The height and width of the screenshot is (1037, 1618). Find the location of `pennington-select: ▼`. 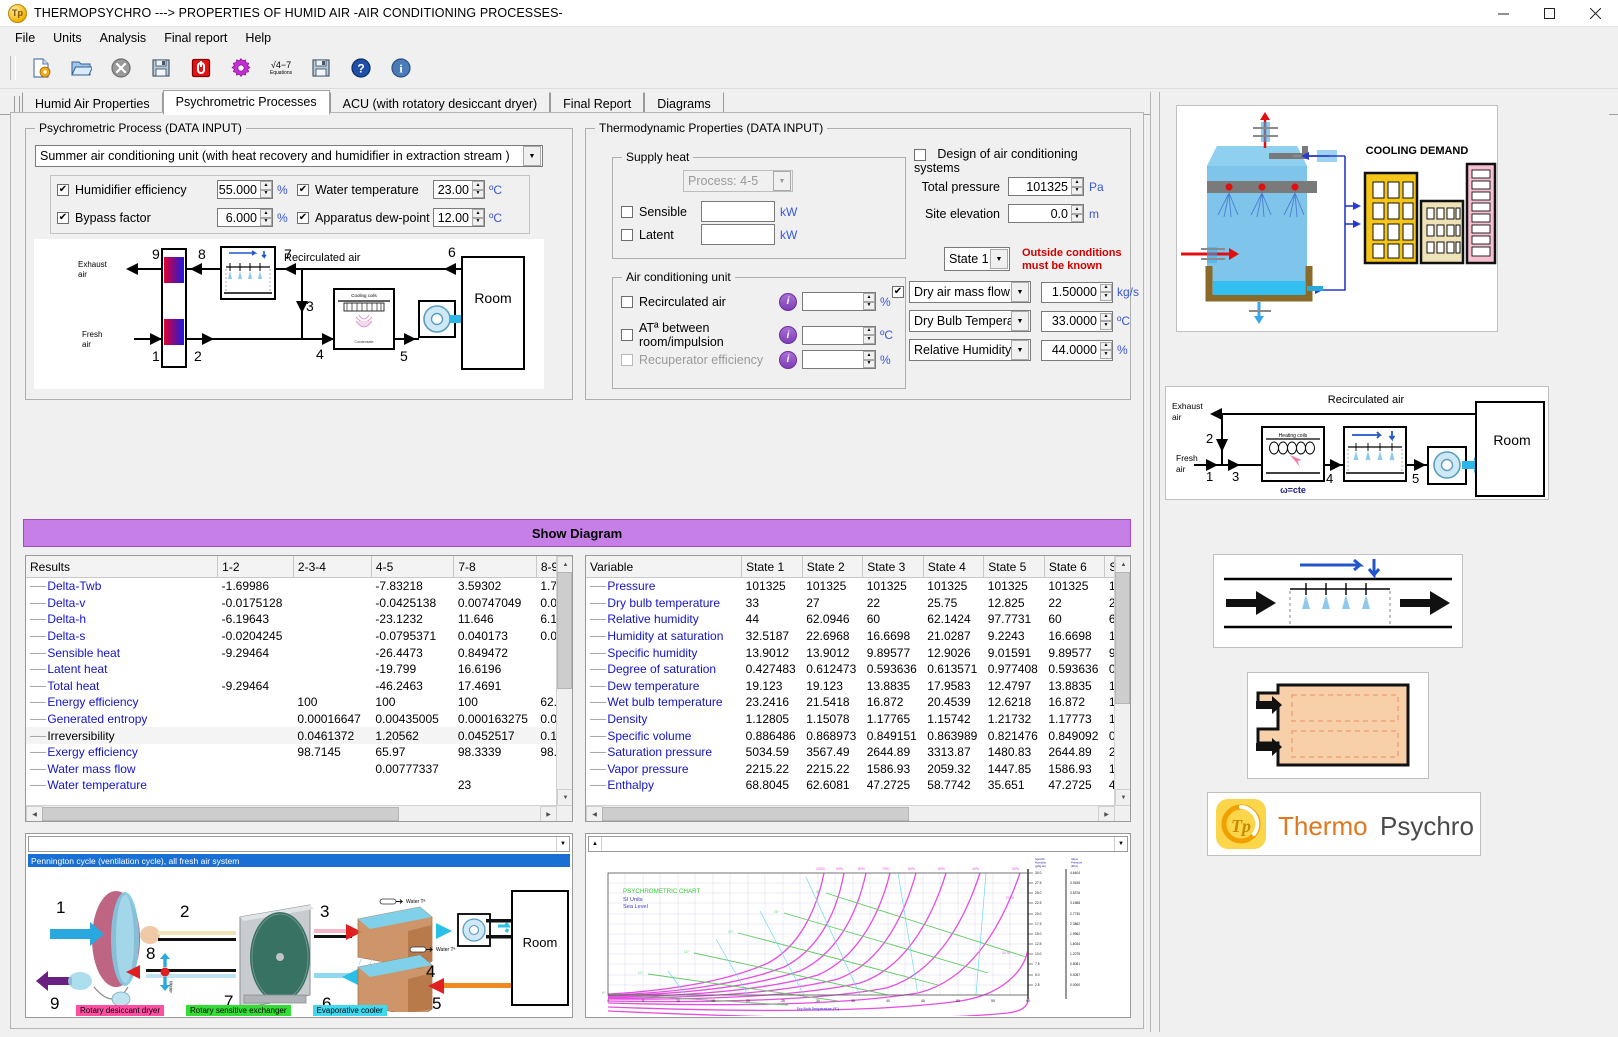

pennington-select: ▼ is located at coordinates (299, 844).